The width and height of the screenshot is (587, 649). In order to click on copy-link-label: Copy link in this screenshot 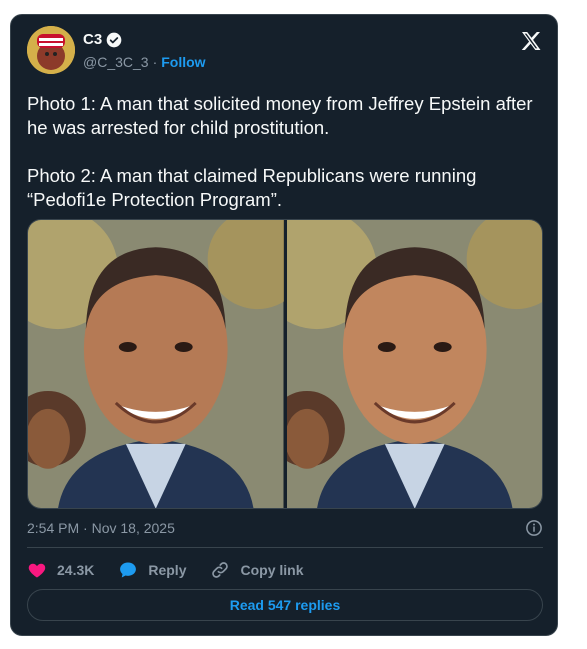, I will do `click(272, 570)`.